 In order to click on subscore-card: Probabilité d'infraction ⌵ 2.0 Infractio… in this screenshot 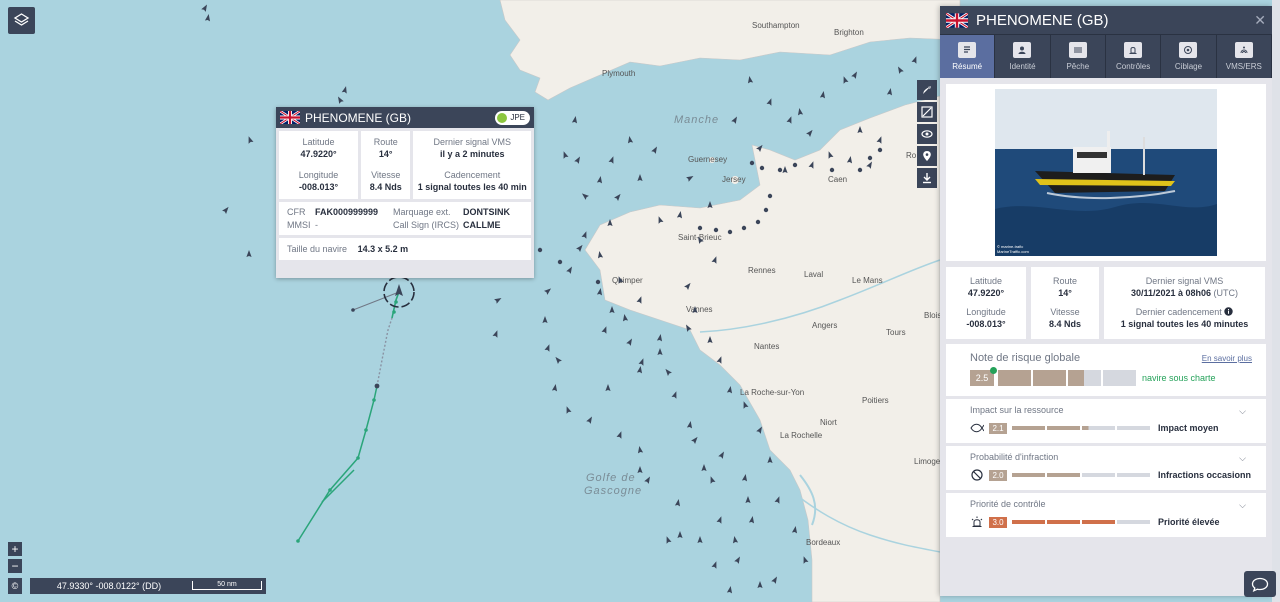, I will do `click(1106, 468)`.